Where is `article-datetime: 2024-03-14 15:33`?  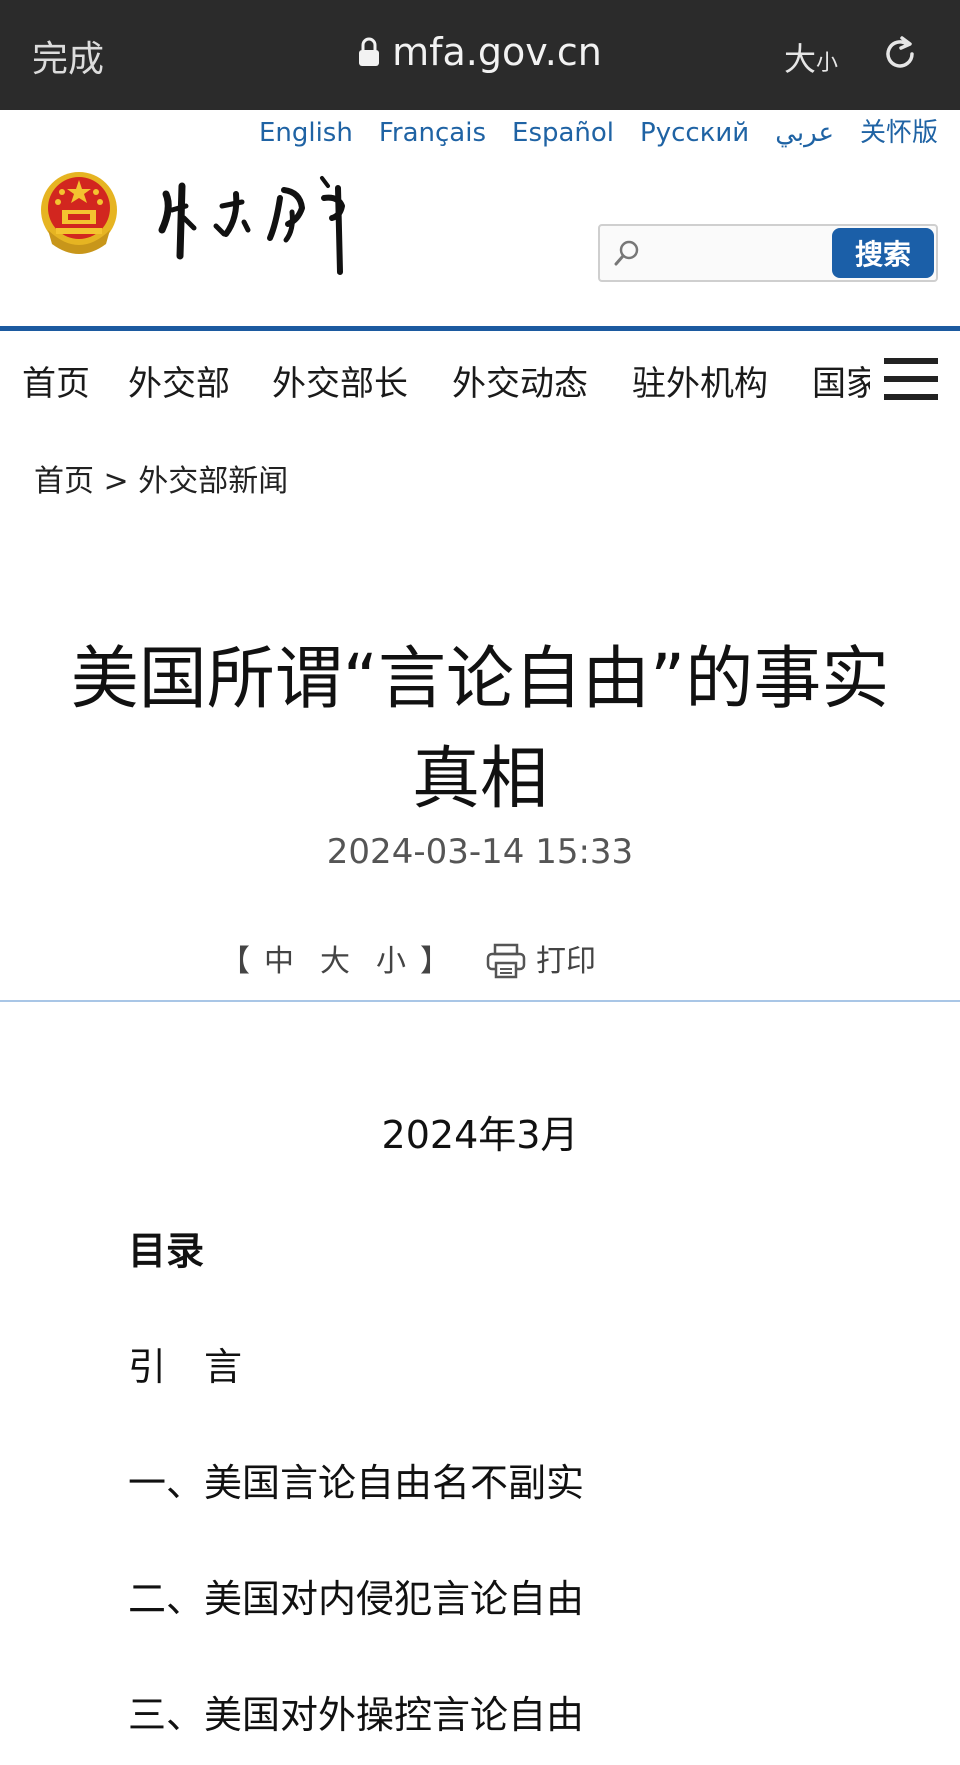
article-datetime: 2024-03-14 15:33 is located at coordinates (480, 852).